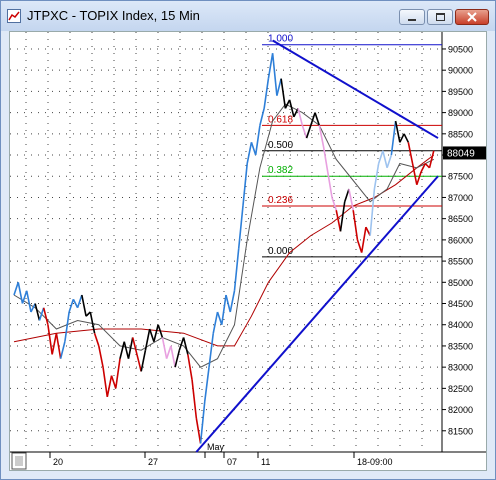 The width and height of the screenshot is (496, 480). I want to click on current-price-marker: 88049, so click(464, 153).